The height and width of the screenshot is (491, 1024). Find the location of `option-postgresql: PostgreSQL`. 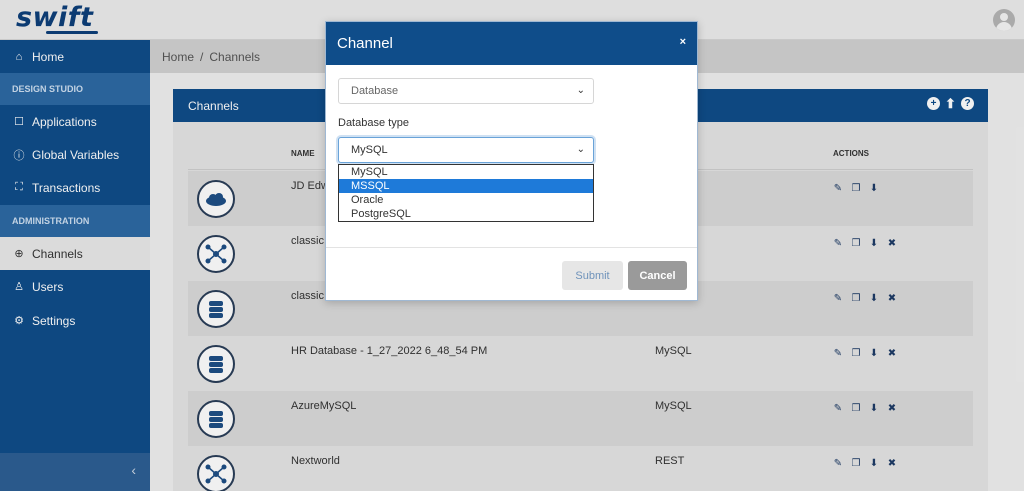

option-postgresql: PostgreSQL is located at coordinates (466, 214).